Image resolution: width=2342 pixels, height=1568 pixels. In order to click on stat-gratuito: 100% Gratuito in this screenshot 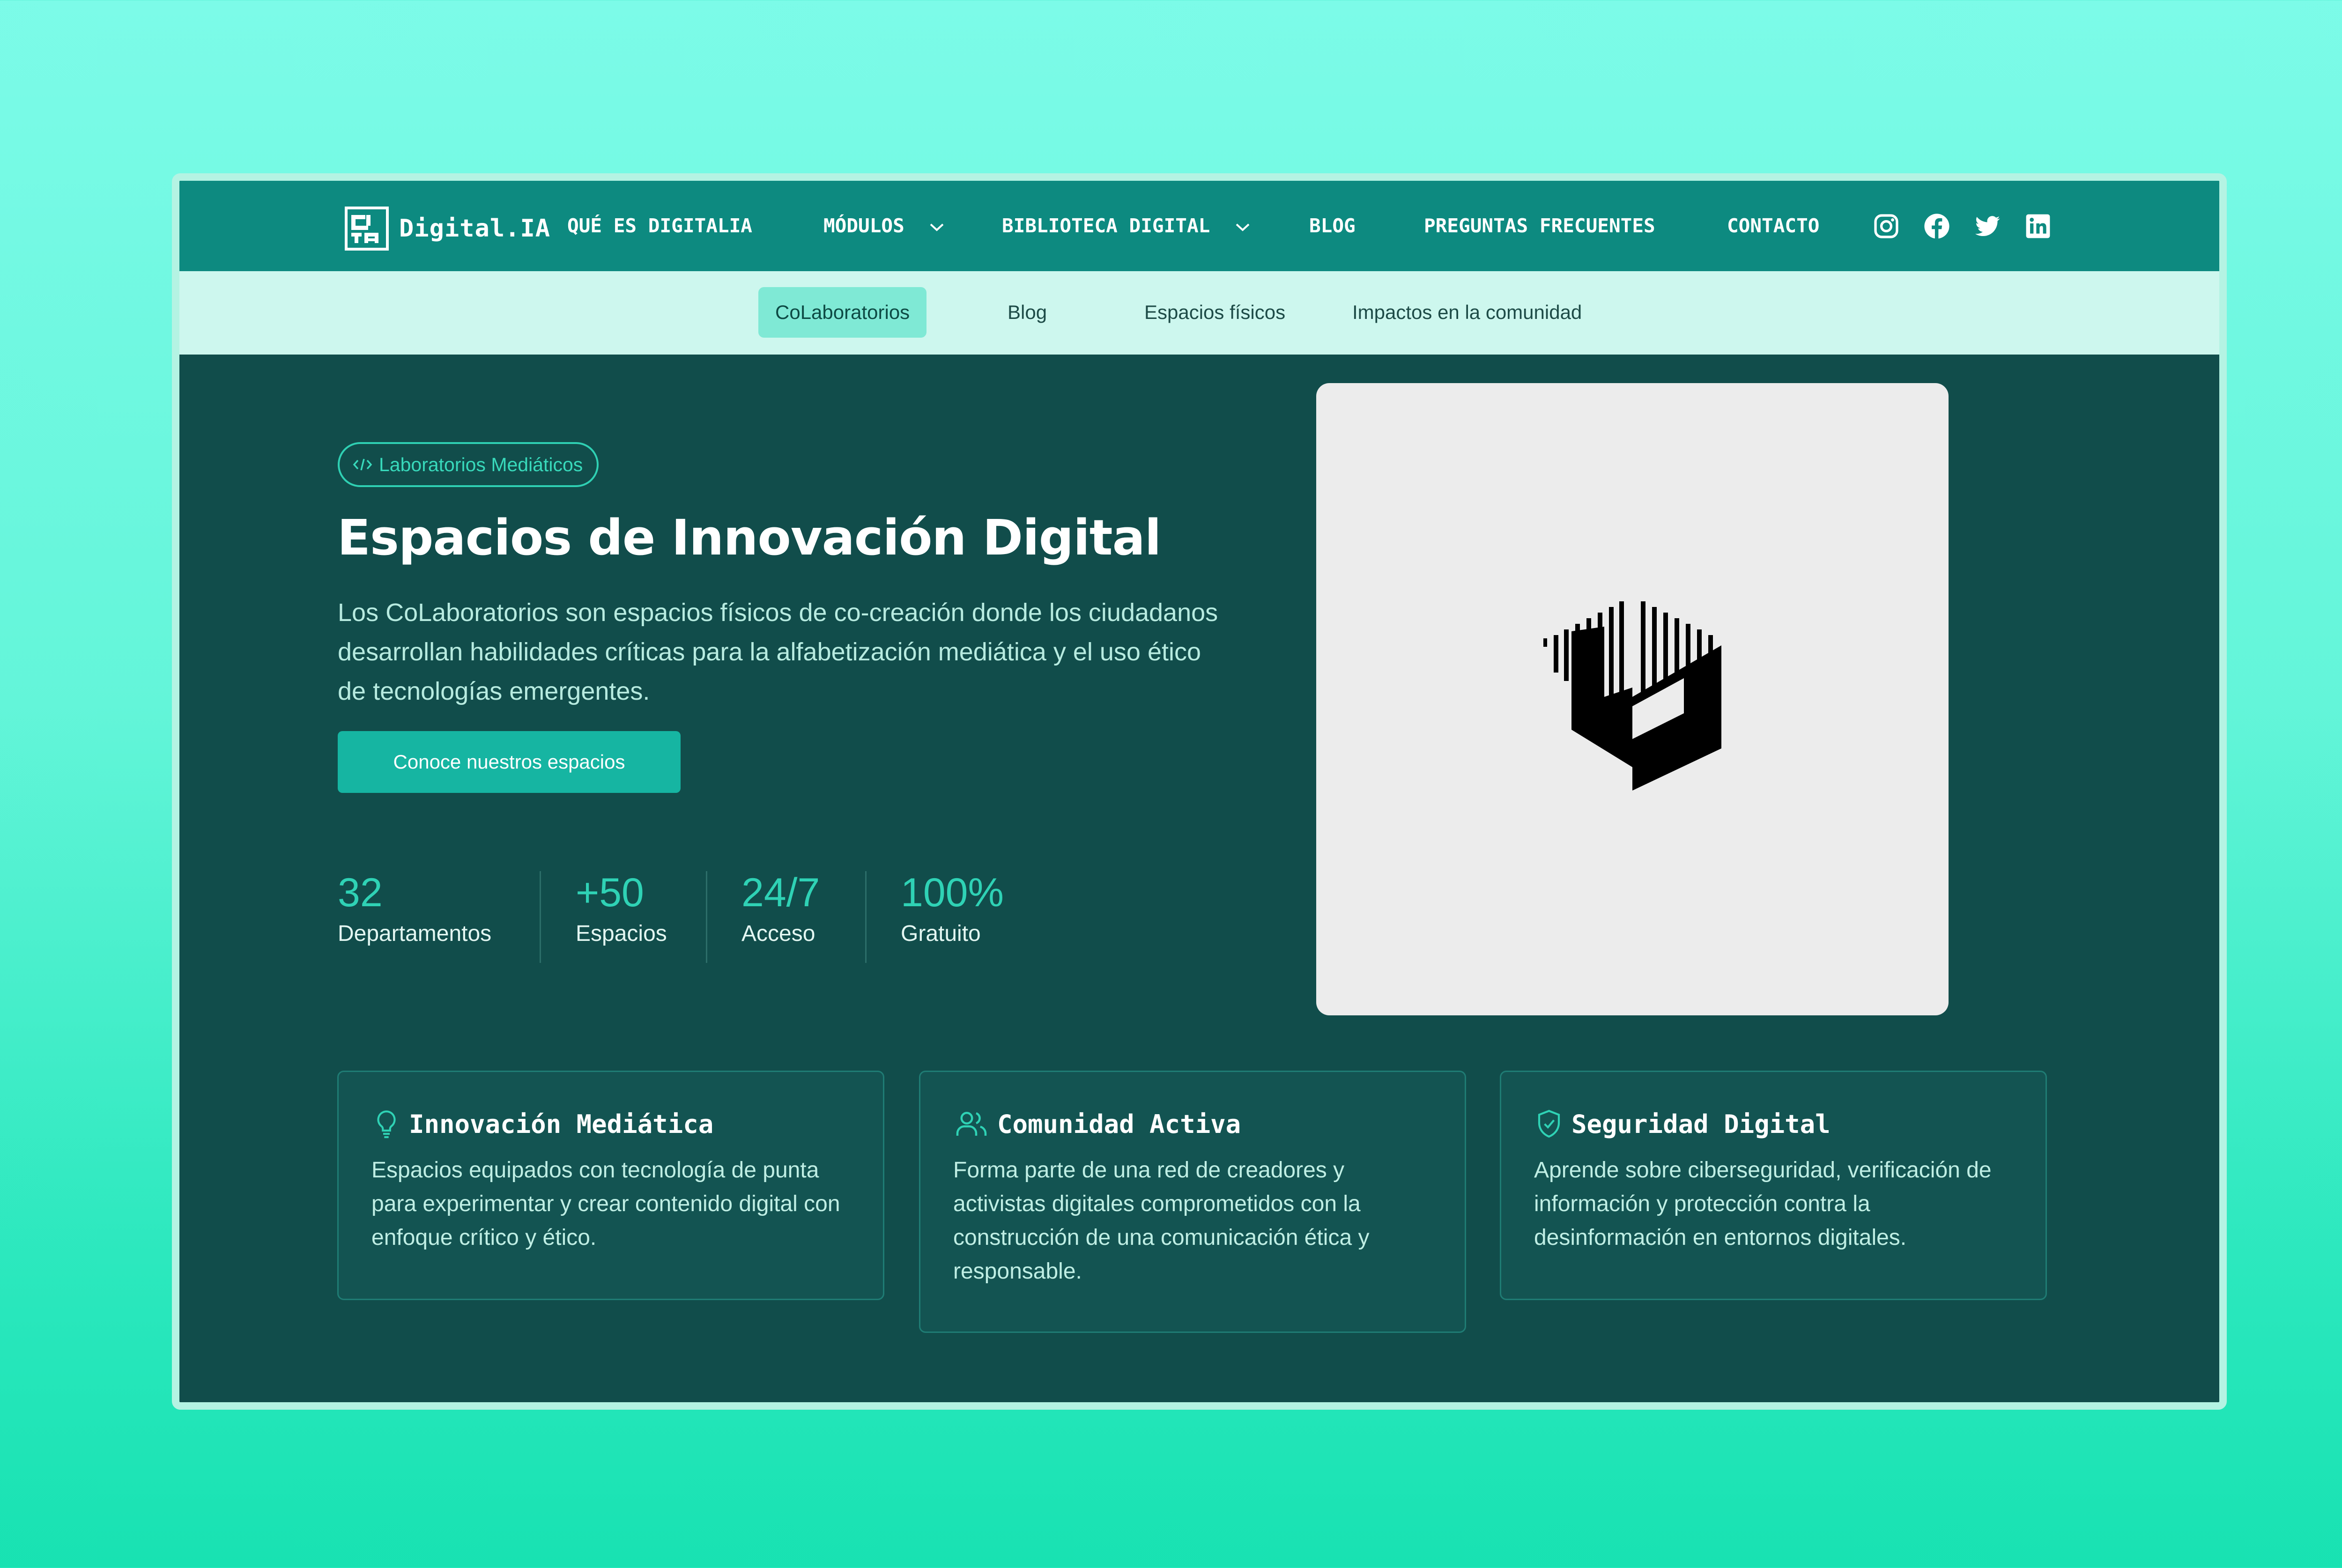, I will do `click(952, 913)`.